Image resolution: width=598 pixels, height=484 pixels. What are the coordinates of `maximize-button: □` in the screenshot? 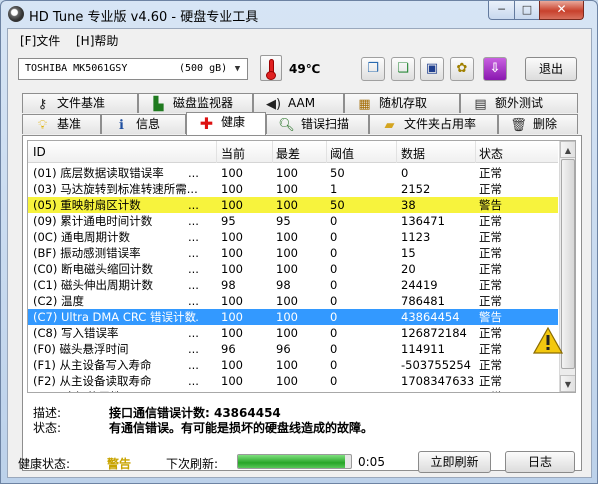 It's located at (527, 10).